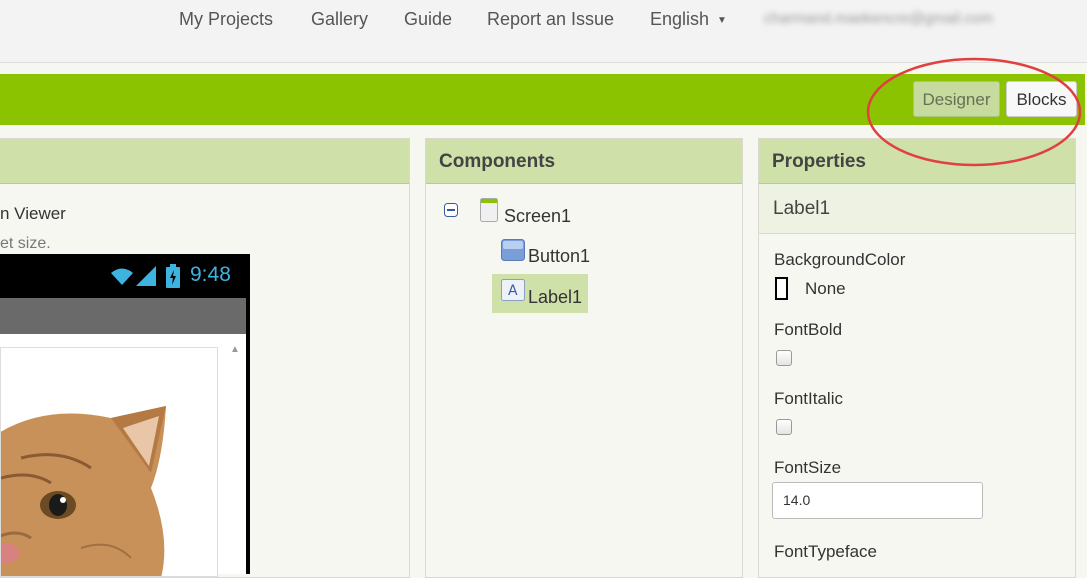 The width and height of the screenshot is (1087, 578). Describe the element at coordinates (226, 19) in the screenshot. I see `nav-my-projects: My Projects` at that location.